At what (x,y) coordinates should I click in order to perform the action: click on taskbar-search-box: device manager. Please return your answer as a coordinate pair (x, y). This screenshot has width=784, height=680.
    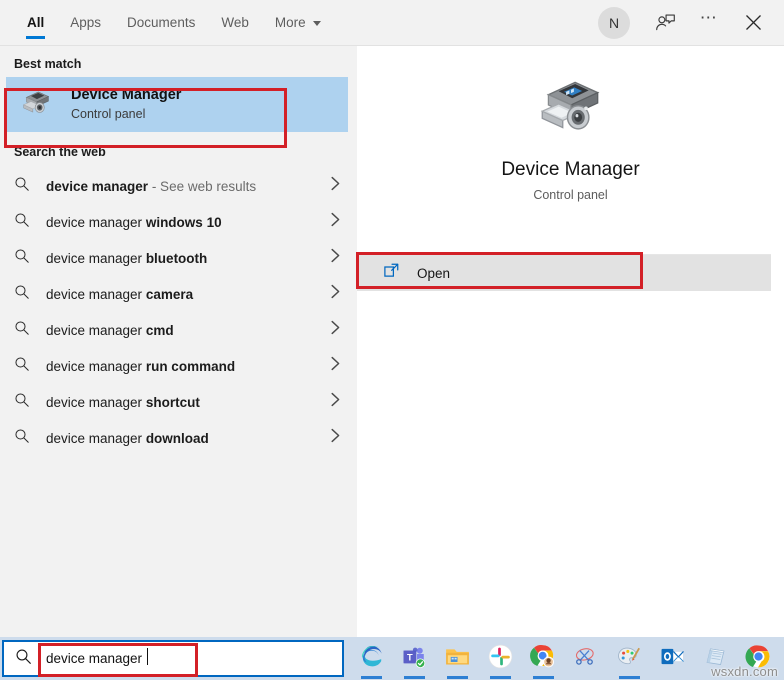
    Looking at the image, I should click on (173, 658).